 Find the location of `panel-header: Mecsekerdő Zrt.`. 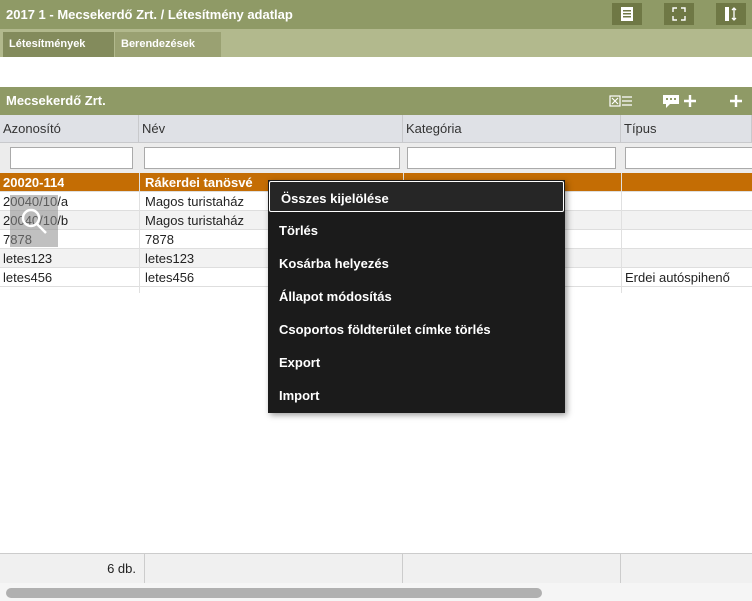

panel-header: Mecsekerdő Zrt. is located at coordinates (376, 101).